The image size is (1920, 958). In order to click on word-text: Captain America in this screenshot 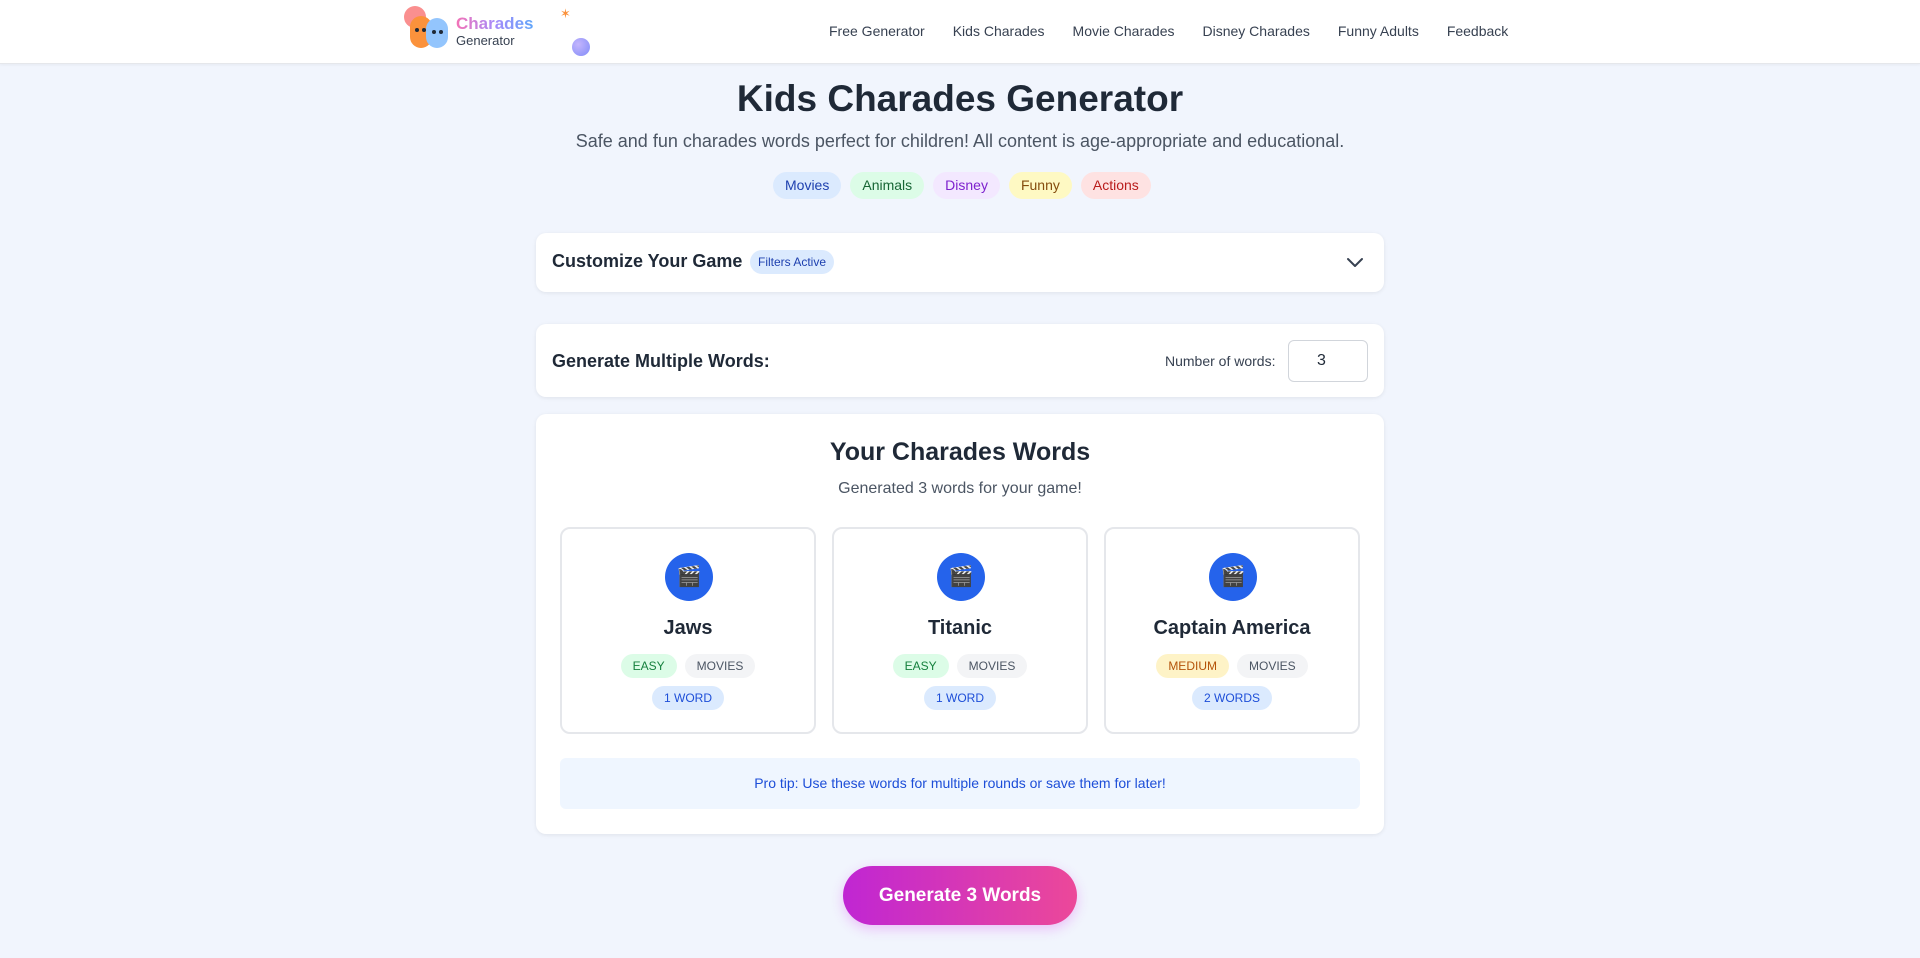, I will do `click(1232, 628)`.